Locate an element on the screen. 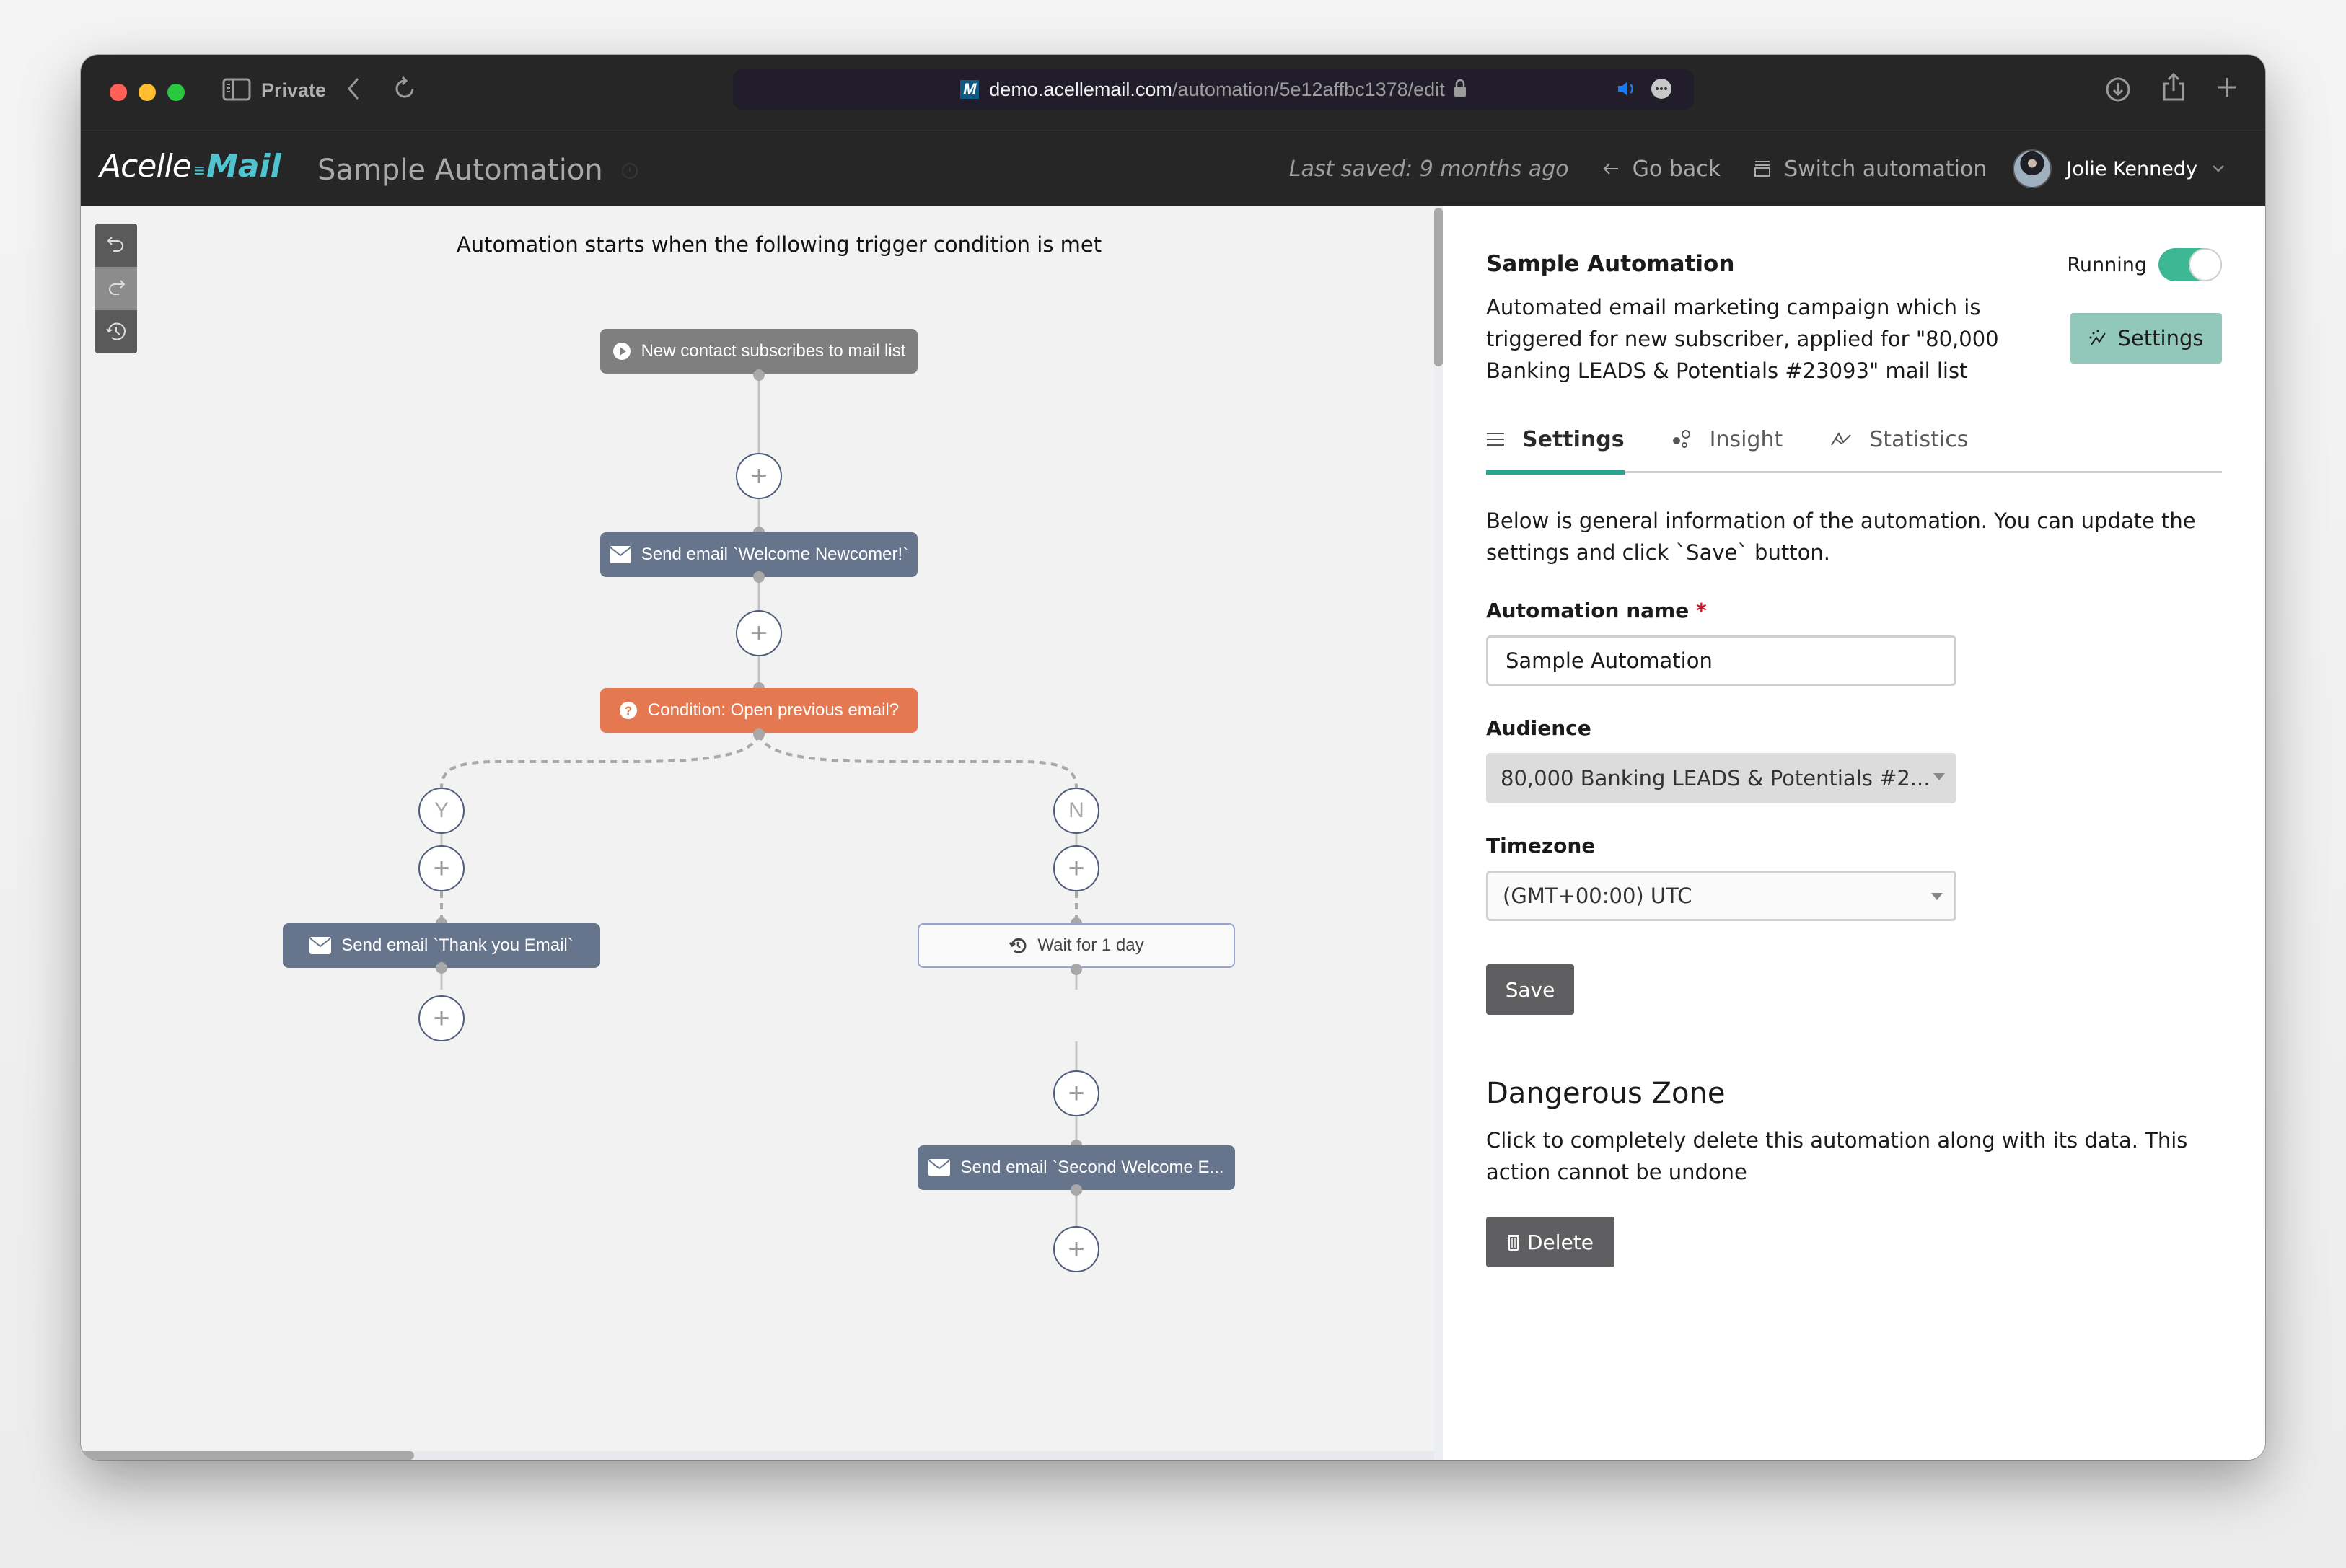  minimize-window-button is located at coordinates (148, 92).